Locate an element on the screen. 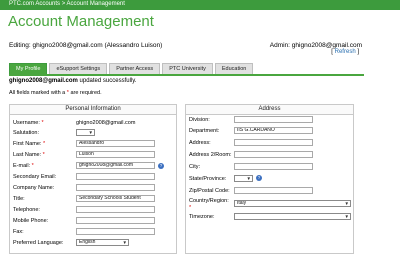 The width and height of the screenshot is (400, 254). required-note: All fields marked with a * are required. is located at coordinates (55, 93).